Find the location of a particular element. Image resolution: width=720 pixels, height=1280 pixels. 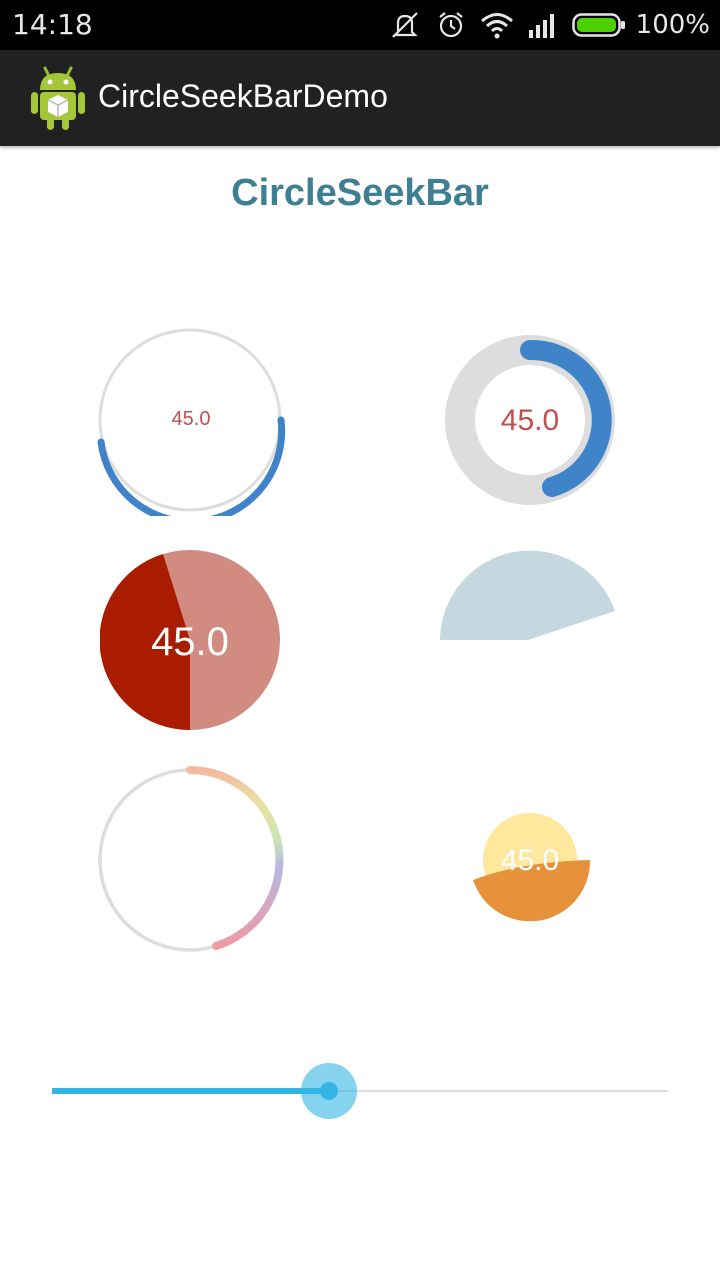

android-icon is located at coordinates (58, 98).